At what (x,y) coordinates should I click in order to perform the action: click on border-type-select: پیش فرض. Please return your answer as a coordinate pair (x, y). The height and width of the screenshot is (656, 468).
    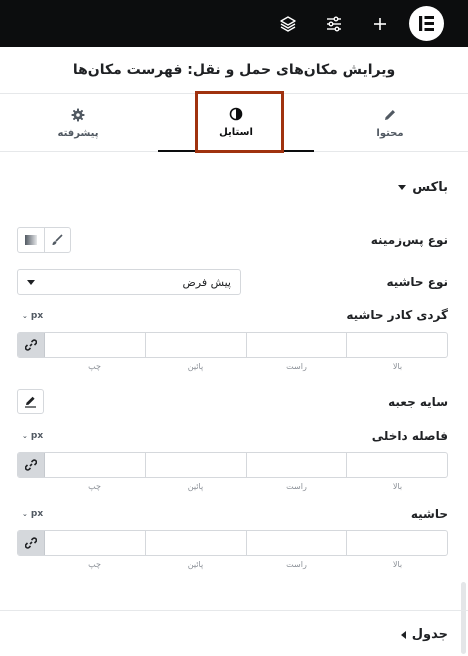
    Looking at the image, I should click on (129, 282).